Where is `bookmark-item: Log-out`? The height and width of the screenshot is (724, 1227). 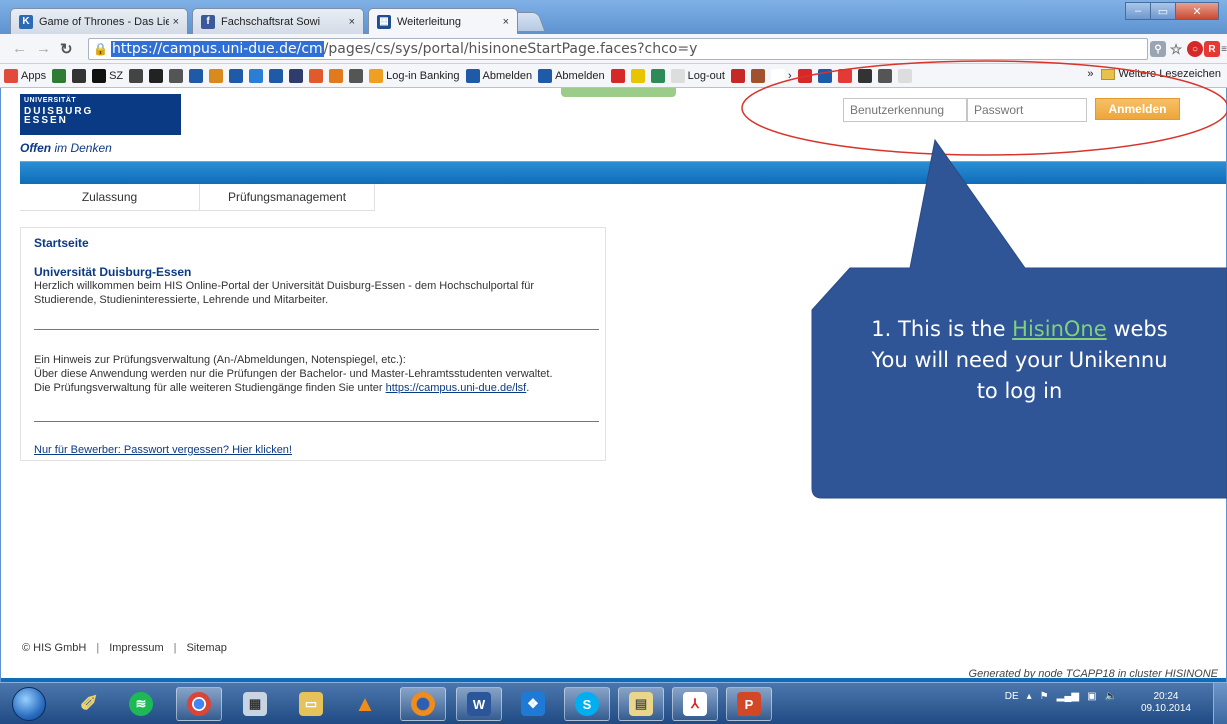 bookmark-item: Log-out is located at coordinates (697, 75).